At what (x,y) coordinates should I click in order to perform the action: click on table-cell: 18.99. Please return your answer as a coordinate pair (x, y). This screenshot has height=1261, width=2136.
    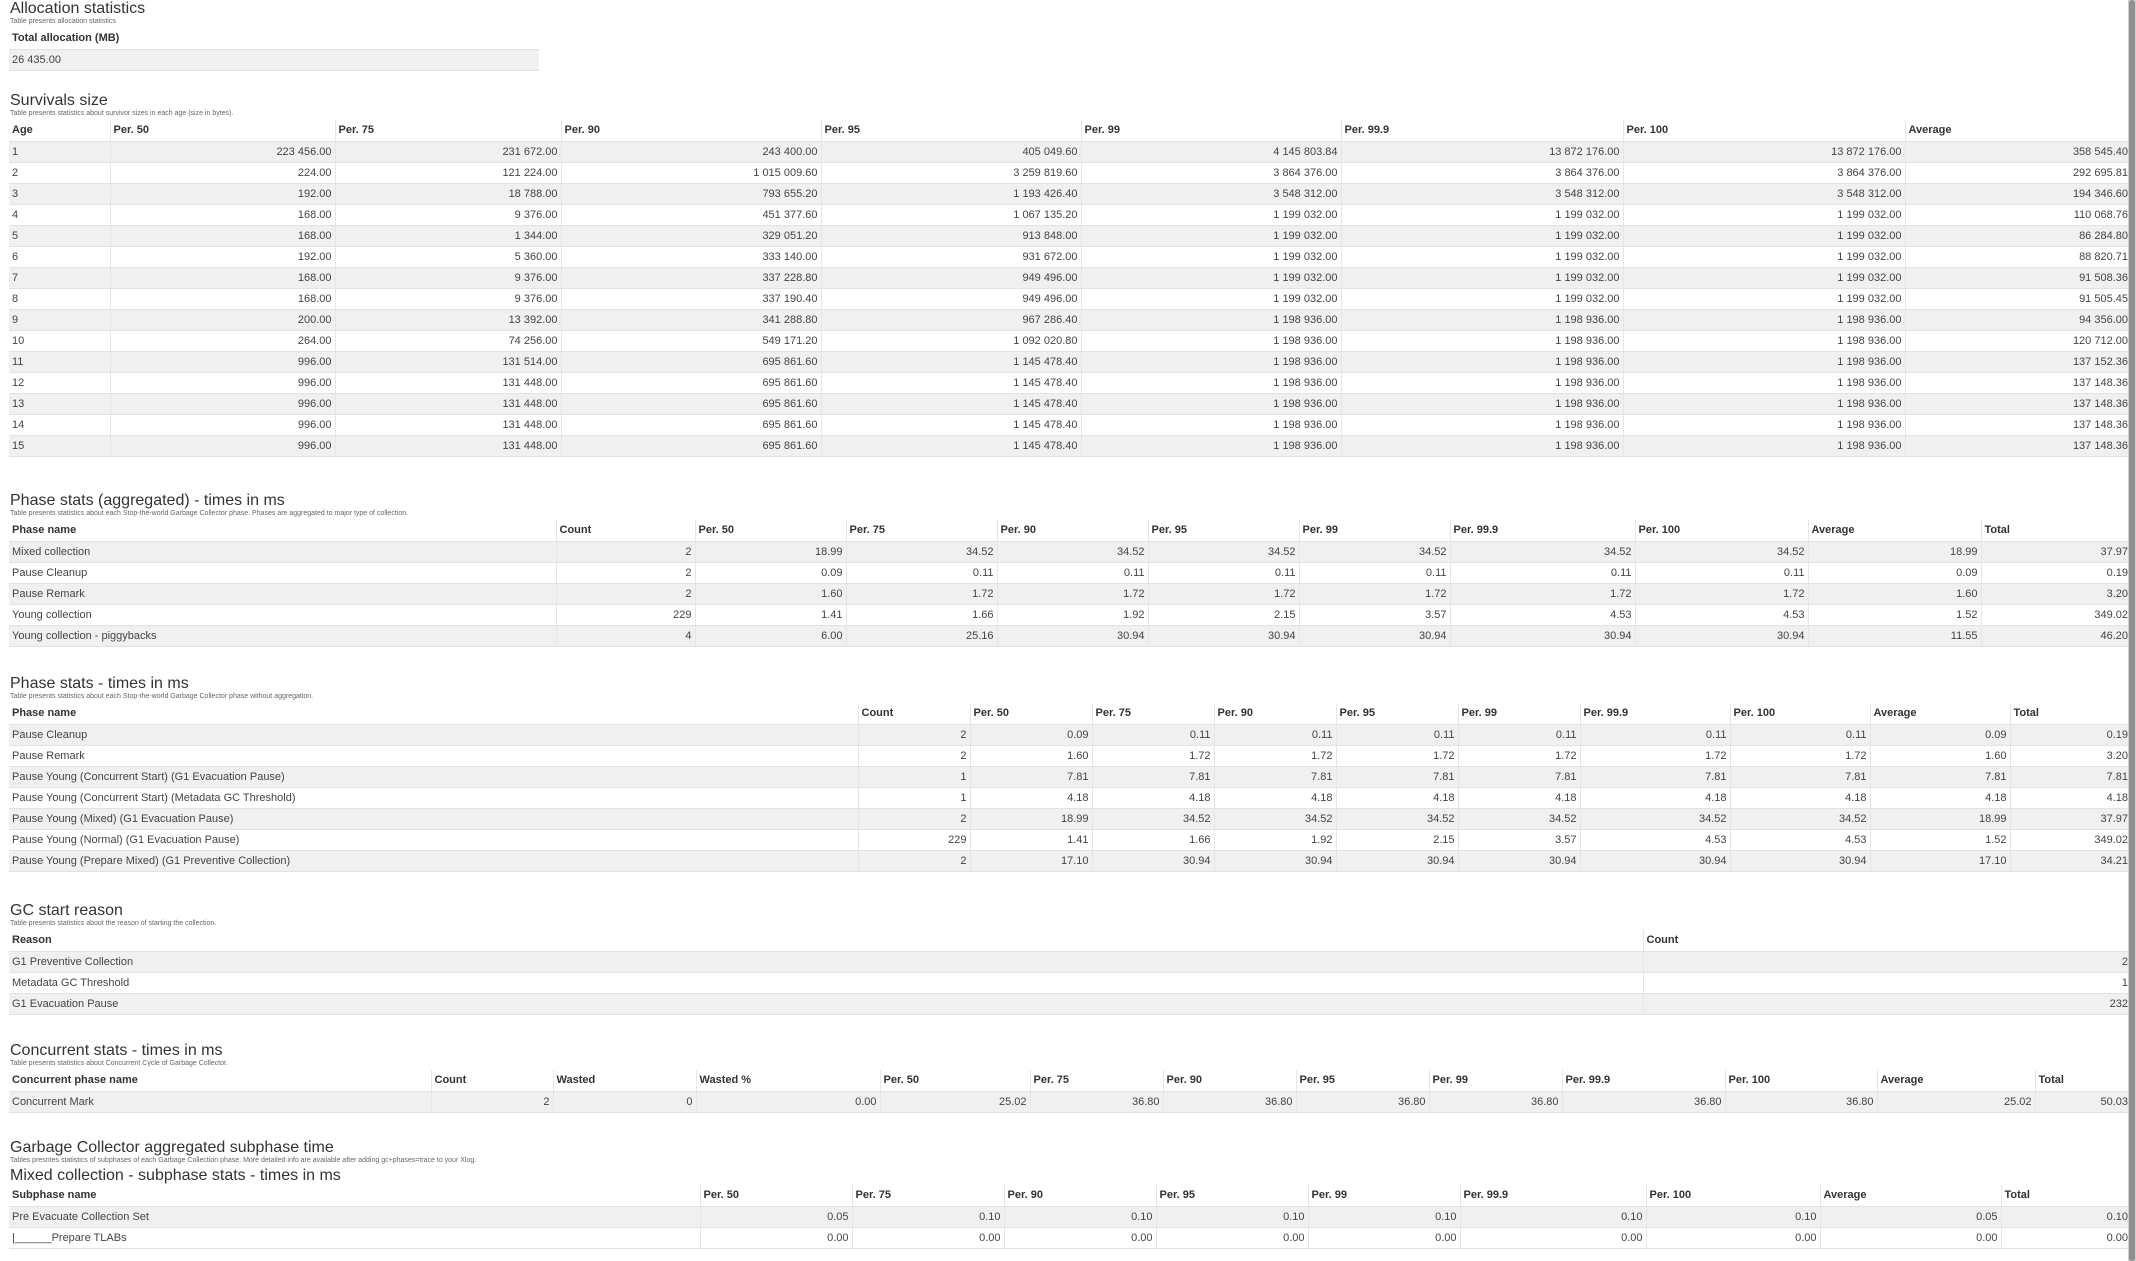
    Looking at the image, I should click on (770, 552).